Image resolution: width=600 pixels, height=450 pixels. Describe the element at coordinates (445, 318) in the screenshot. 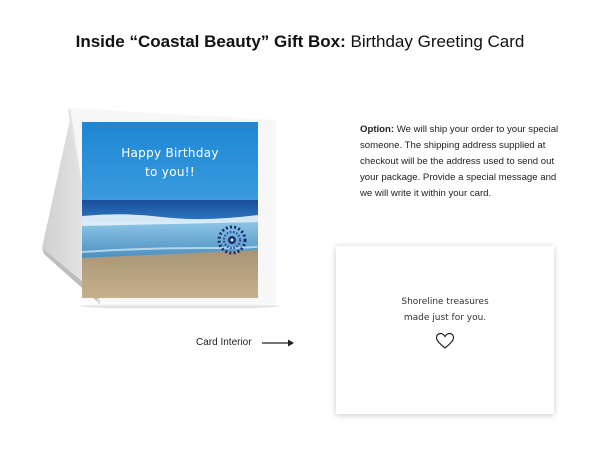

I see `interior-line-2: made just for you.` at that location.